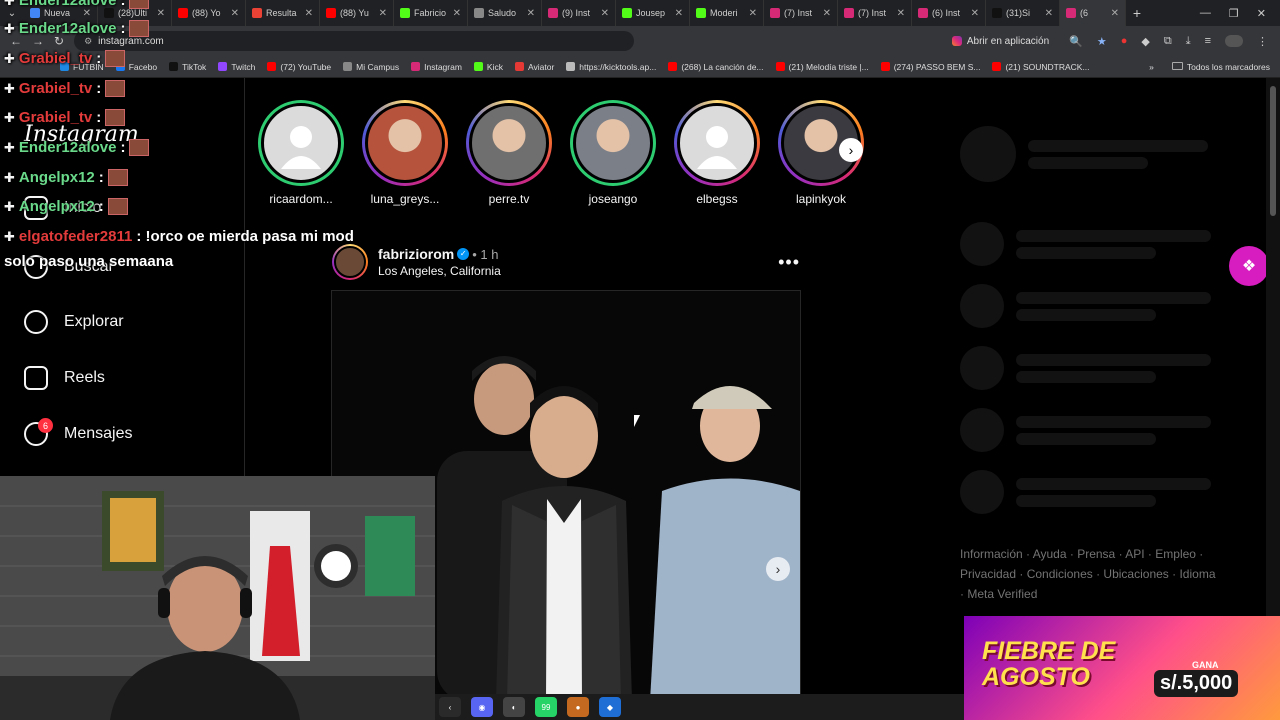  What do you see at coordinates (1060, 574) in the screenshot?
I see `footer-link: Condiciones` at bounding box center [1060, 574].